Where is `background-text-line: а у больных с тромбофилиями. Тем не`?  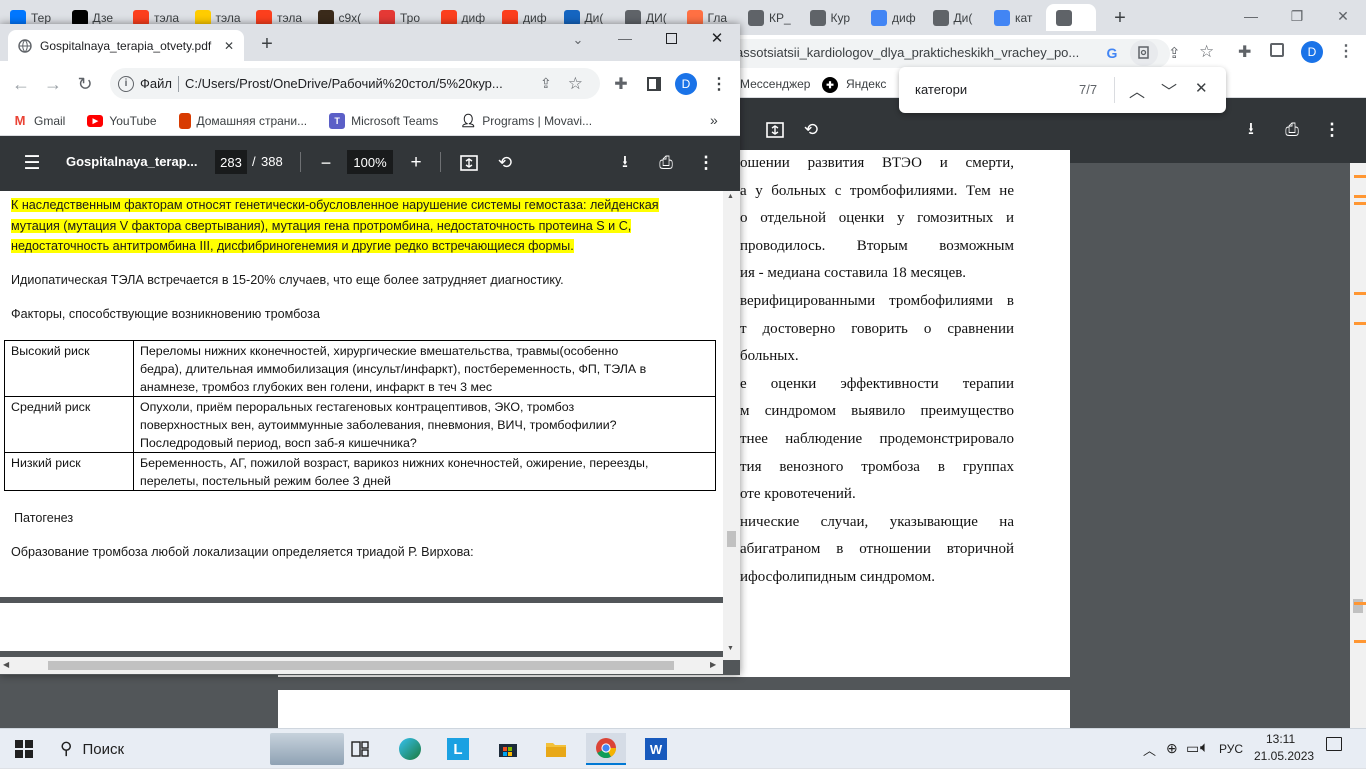 background-text-line: а у больных с тромбофилиями. Тем не is located at coordinates (877, 190).